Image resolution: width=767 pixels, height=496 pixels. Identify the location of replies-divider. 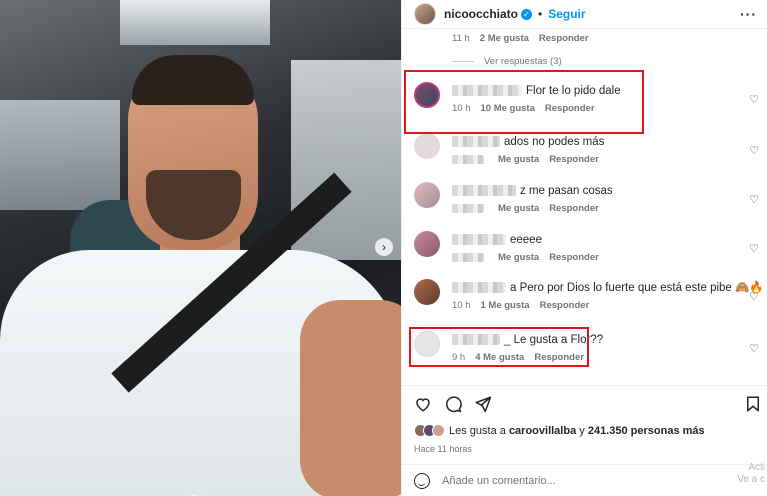
(463, 61).